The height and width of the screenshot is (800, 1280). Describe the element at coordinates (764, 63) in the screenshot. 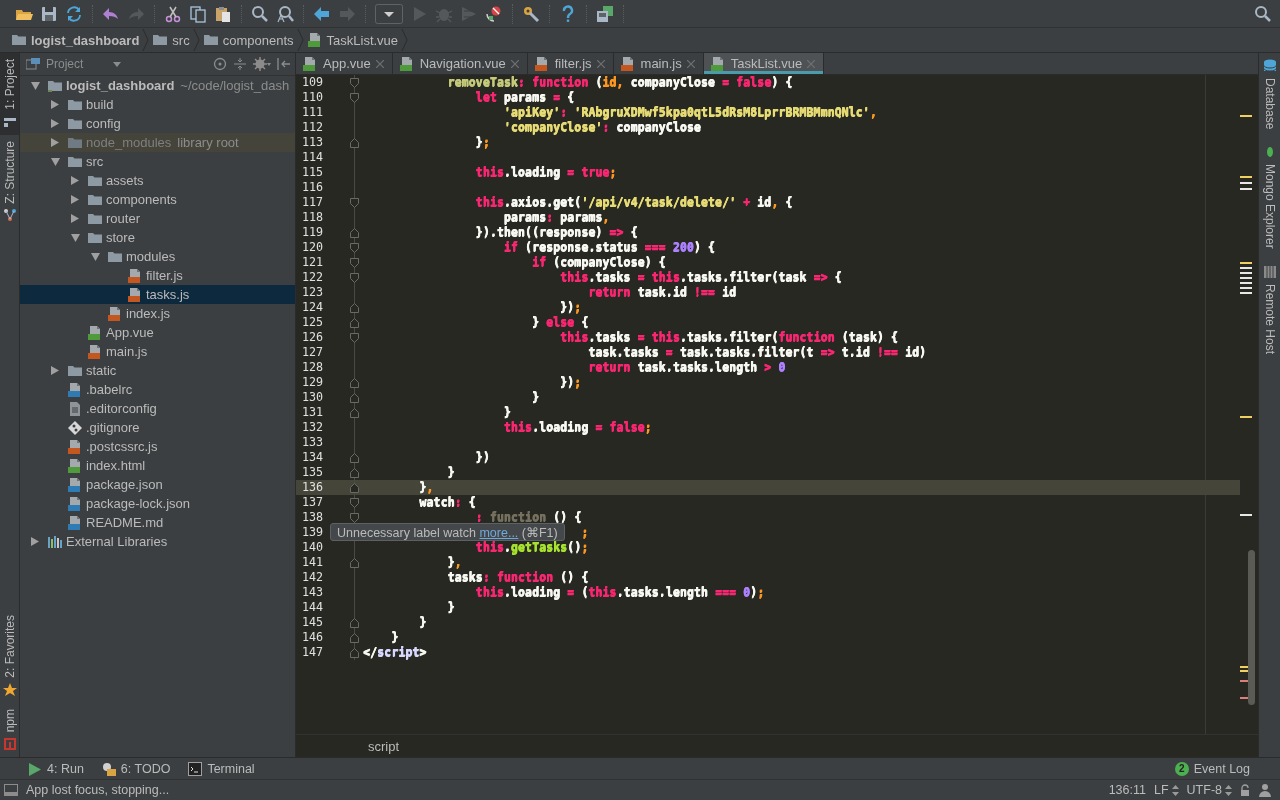

I see `editor-tab: TaskList.vue` at that location.